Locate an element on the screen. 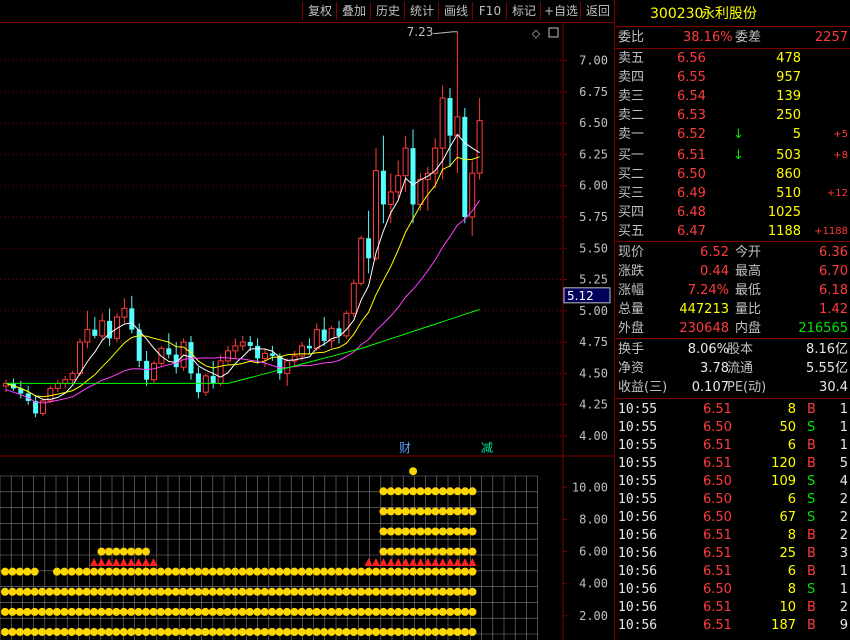 This screenshot has height=640, width=850. quote-label: 最高 is located at coordinates (748, 271).